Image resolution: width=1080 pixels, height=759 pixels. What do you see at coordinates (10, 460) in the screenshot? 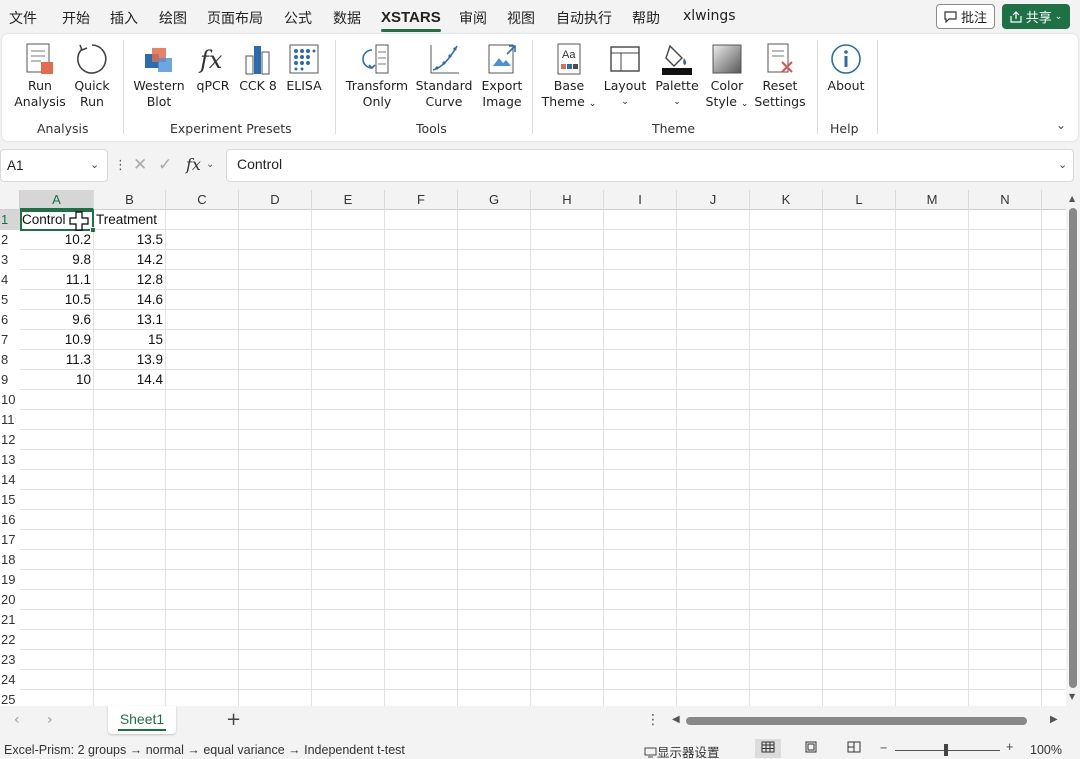
I see `row-header: 13` at bounding box center [10, 460].